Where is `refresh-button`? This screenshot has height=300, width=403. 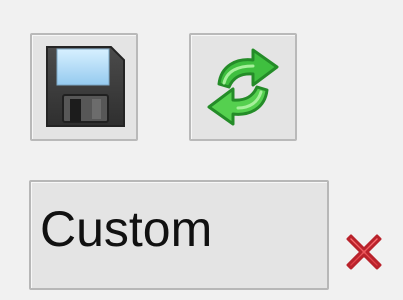 refresh-button is located at coordinates (243, 87).